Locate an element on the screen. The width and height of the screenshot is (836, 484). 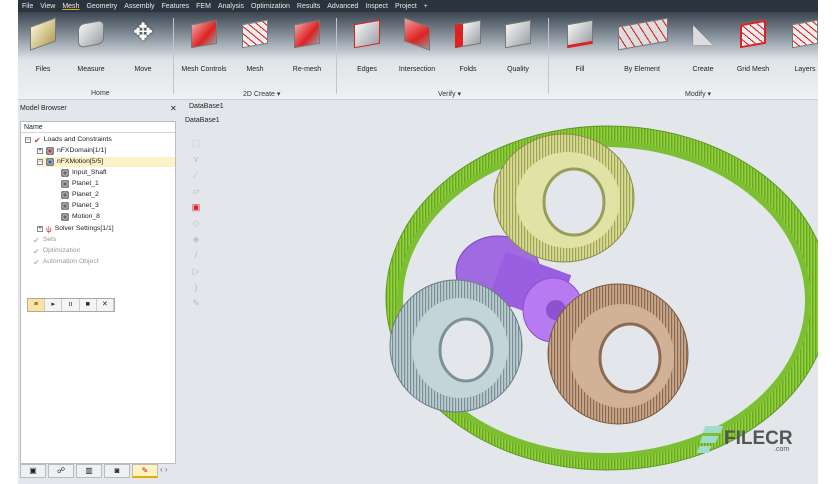
solid-cube-icon: ▣ is located at coordinates (196, 210).